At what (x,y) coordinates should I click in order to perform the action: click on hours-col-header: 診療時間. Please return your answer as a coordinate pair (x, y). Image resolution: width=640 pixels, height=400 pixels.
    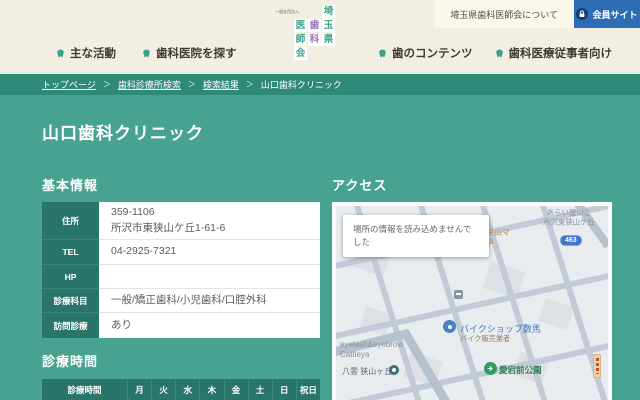
    Looking at the image, I should click on (85, 389).